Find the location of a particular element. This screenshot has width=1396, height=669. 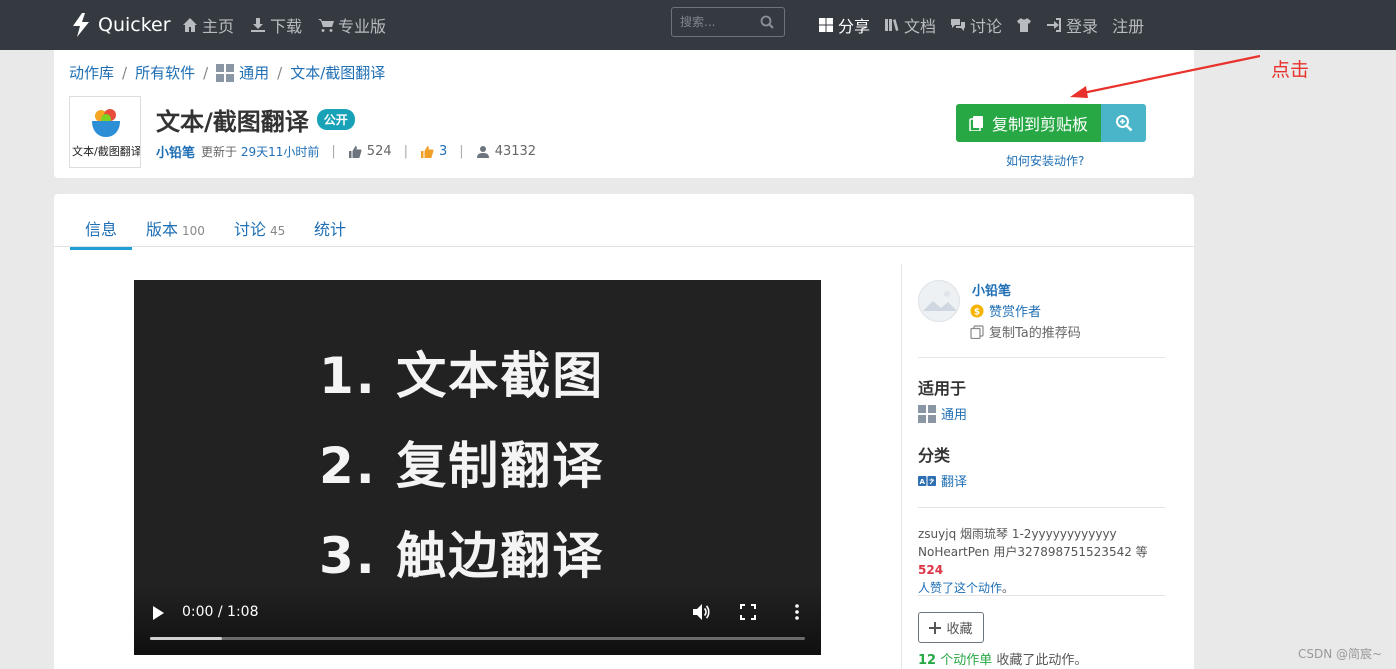

video-text-line-2: 2. 复制翻译 is located at coordinates (462, 466).